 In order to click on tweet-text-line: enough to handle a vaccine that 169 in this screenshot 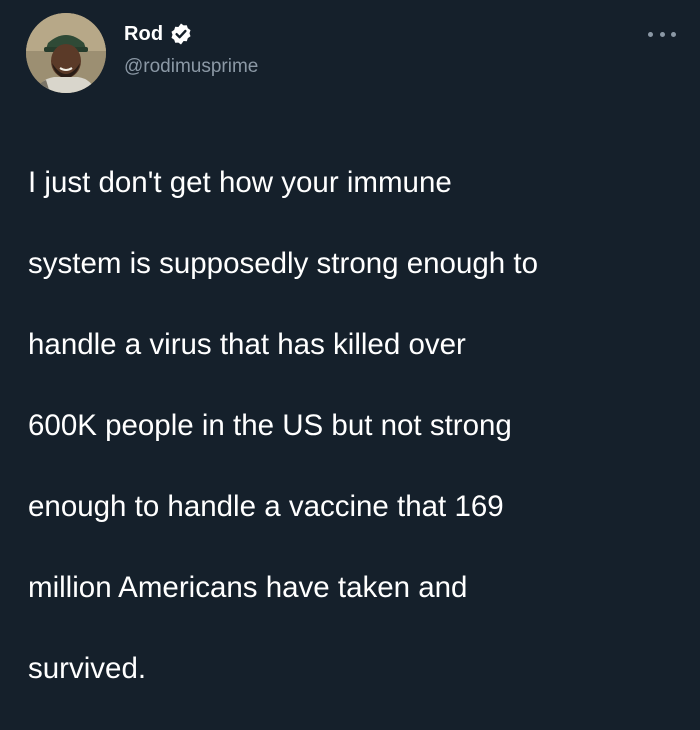, I will do `click(266, 506)`.